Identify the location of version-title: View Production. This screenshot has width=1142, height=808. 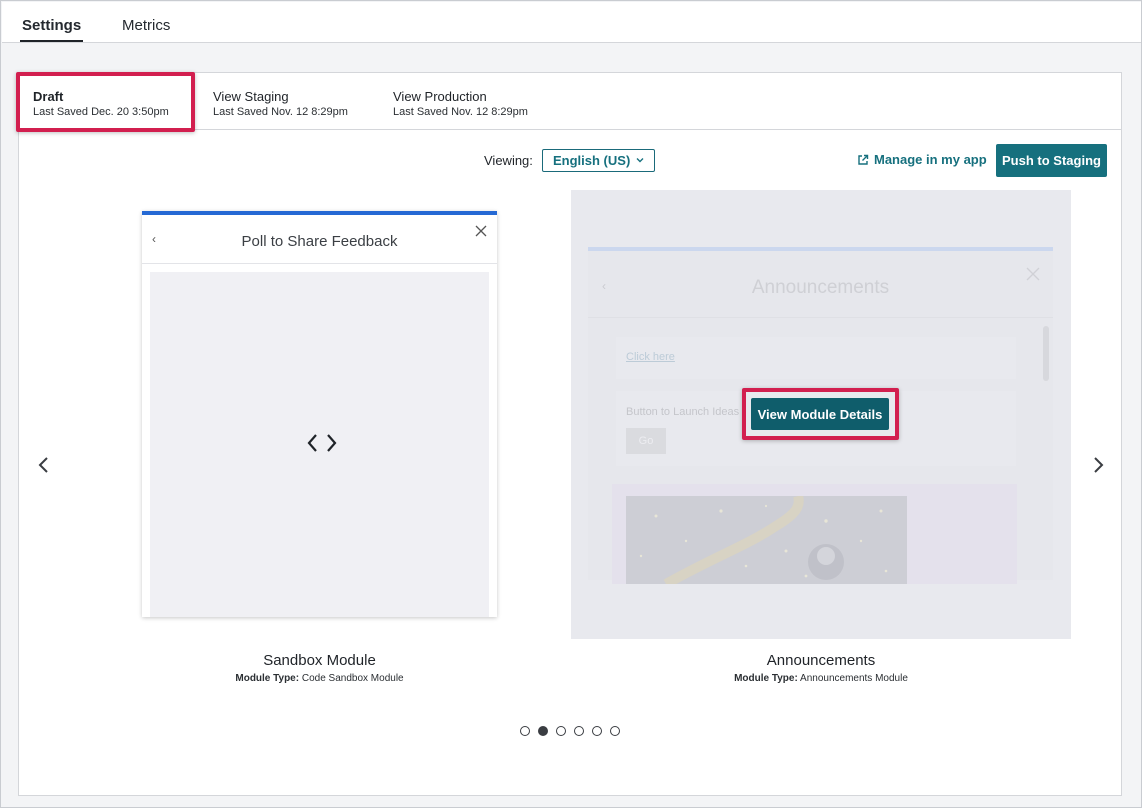
(440, 96).